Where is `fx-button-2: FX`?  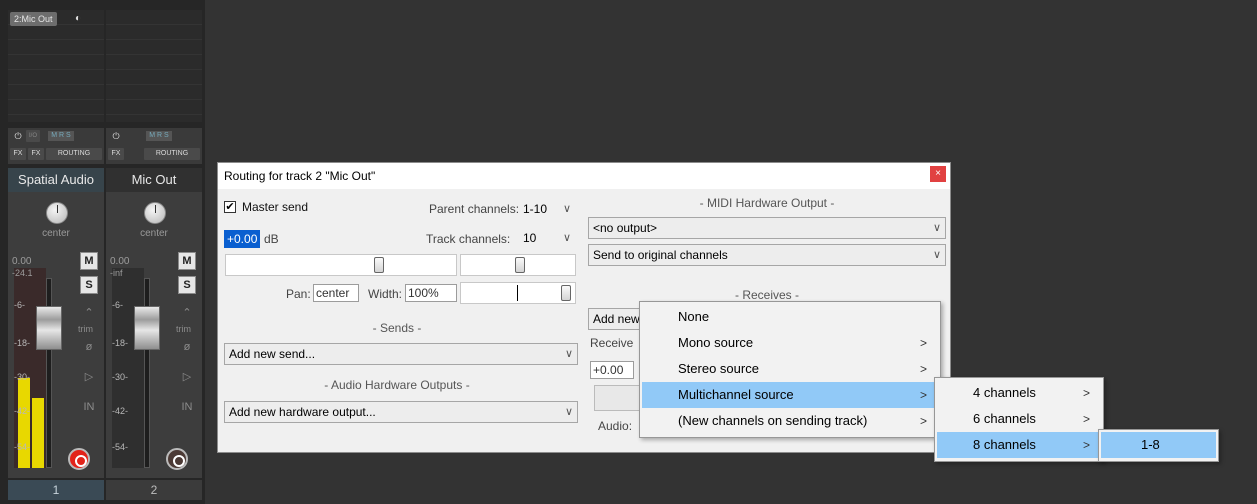
fx-button-2: FX is located at coordinates (36, 154).